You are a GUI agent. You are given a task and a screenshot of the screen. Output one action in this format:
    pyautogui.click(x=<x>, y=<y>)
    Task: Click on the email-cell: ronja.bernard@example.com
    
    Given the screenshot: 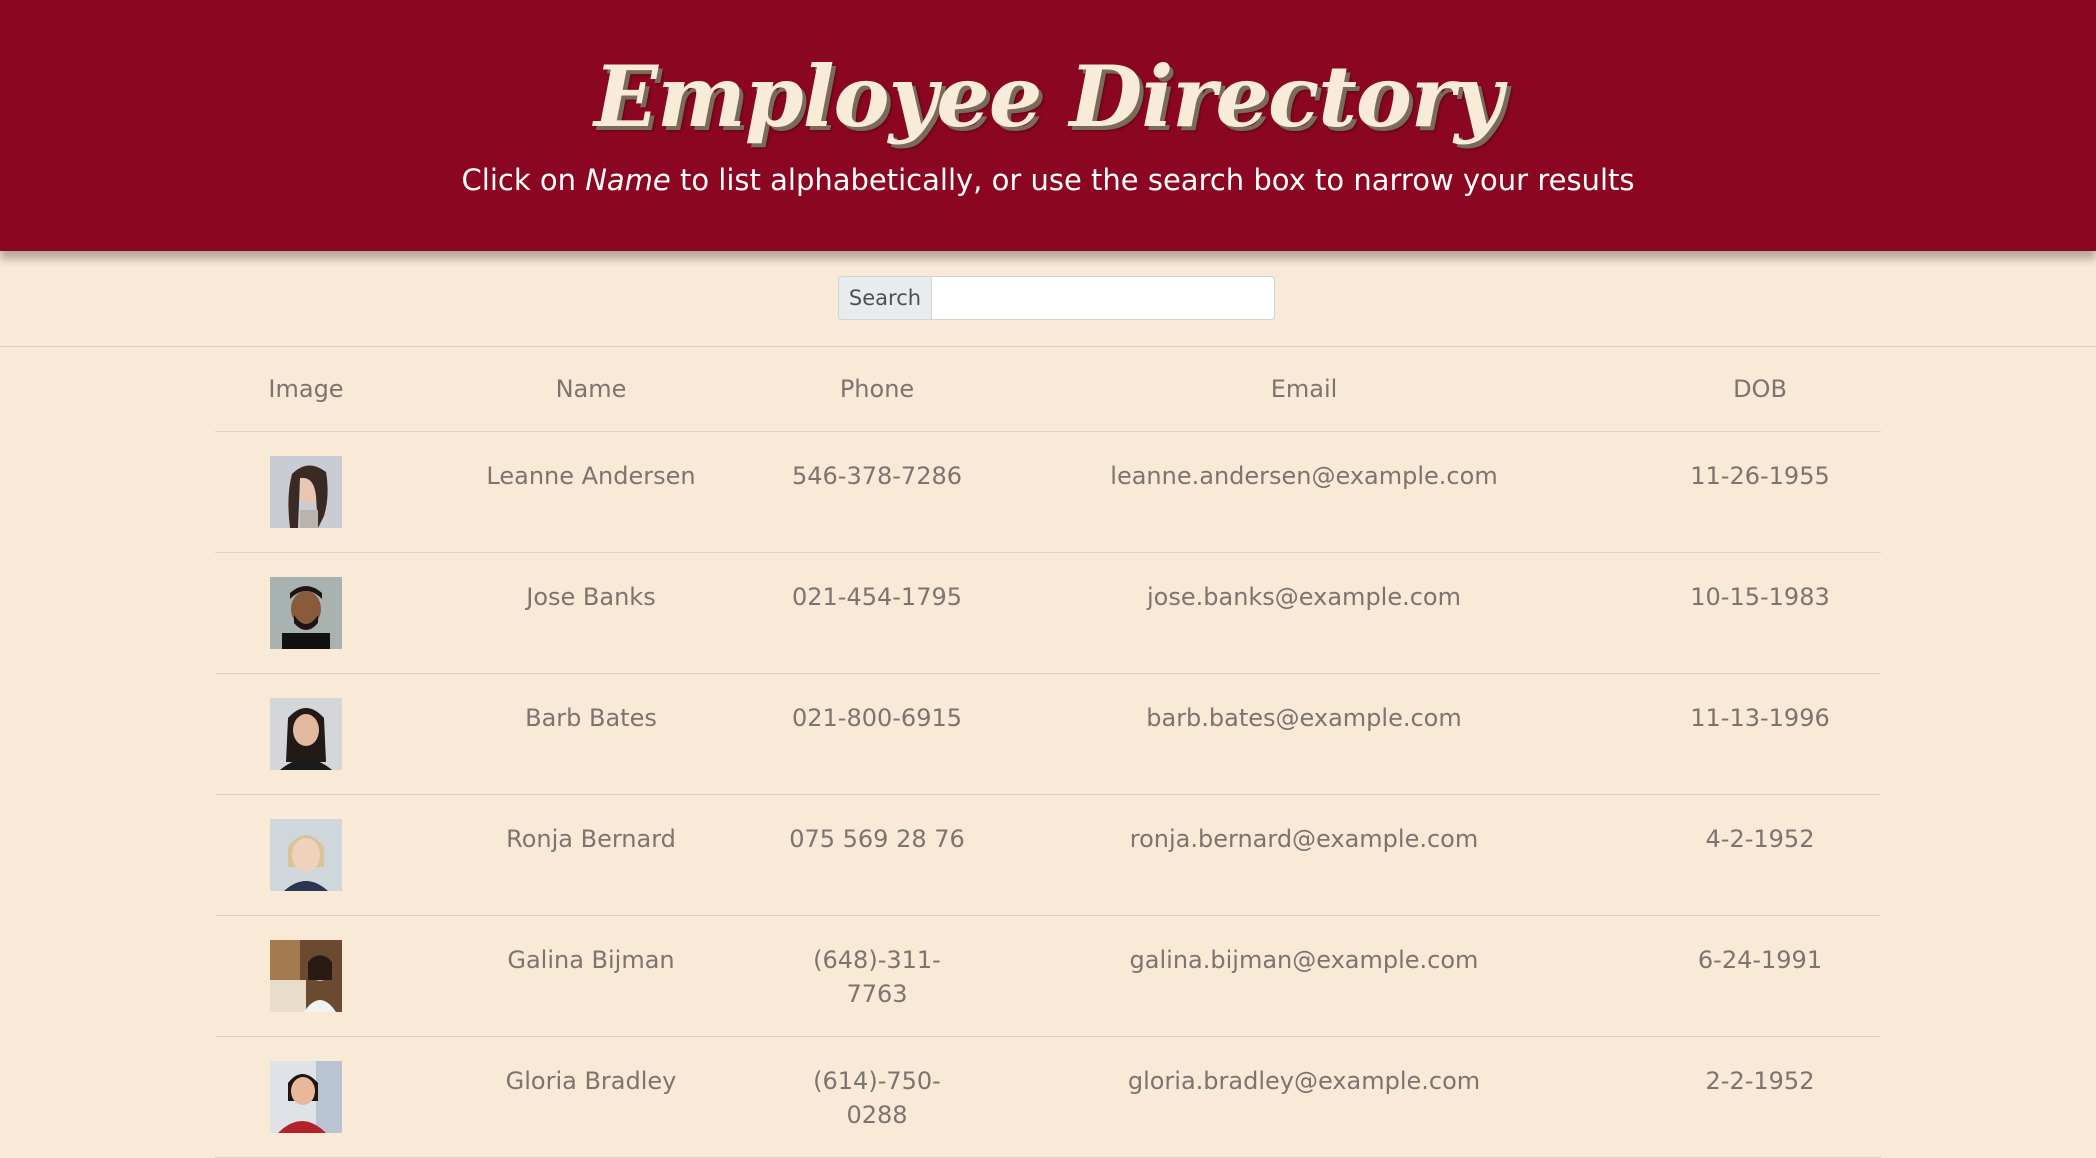 What is the action you would take?
    pyautogui.click(x=1304, y=855)
    